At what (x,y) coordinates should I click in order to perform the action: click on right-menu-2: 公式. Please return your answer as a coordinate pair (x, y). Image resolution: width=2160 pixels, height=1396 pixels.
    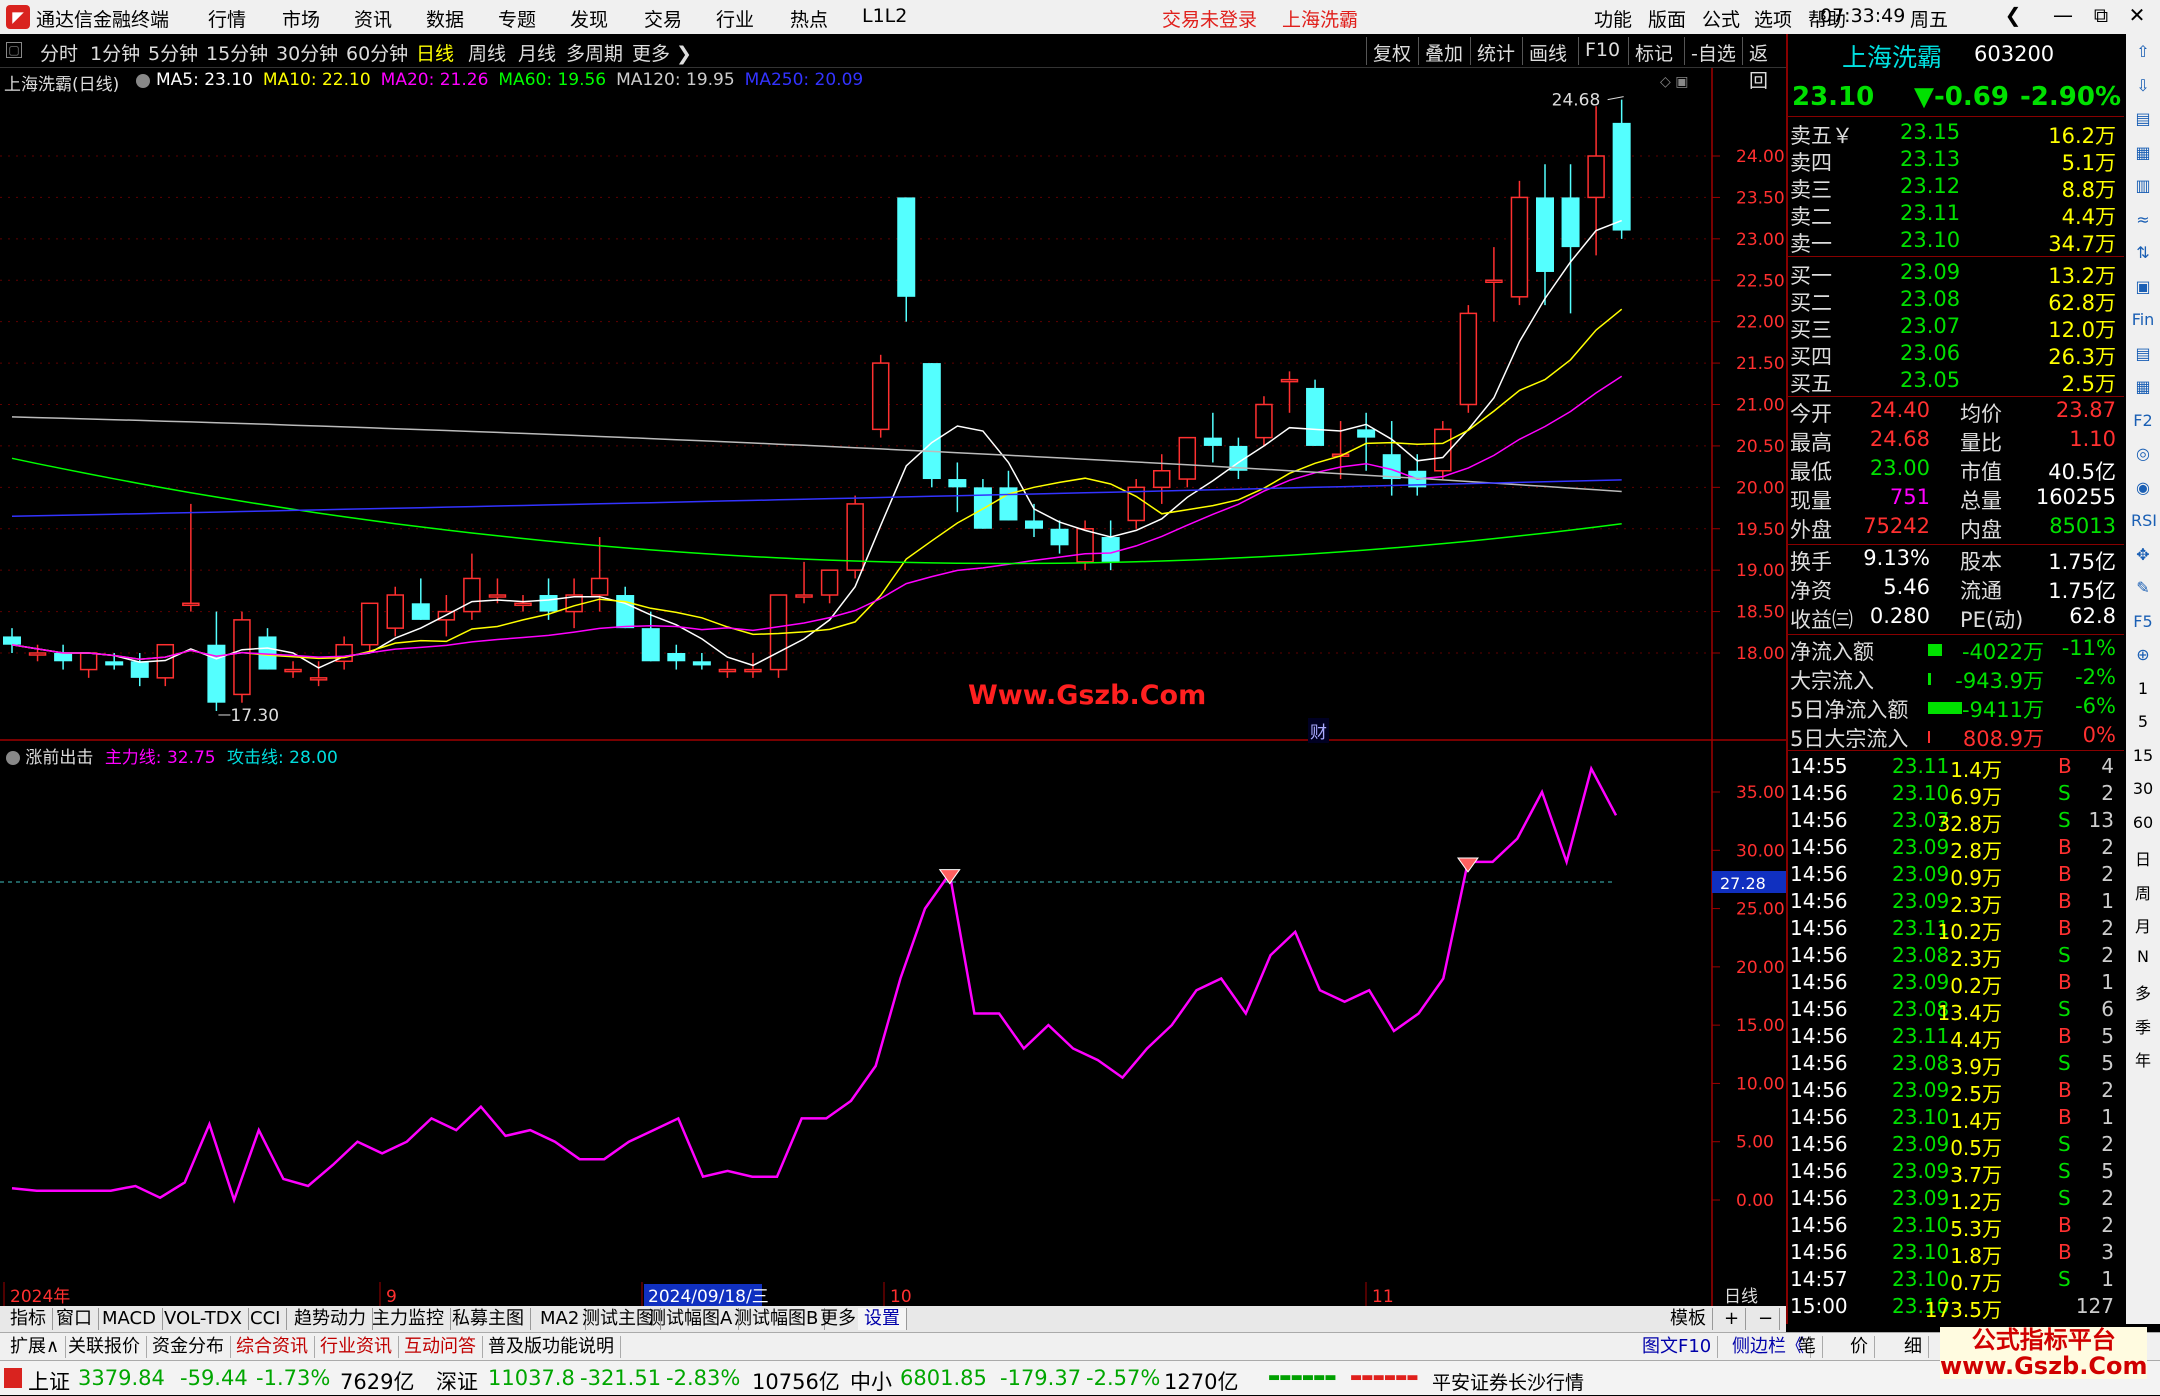
    Looking at the image, I should click on (1721, 18).